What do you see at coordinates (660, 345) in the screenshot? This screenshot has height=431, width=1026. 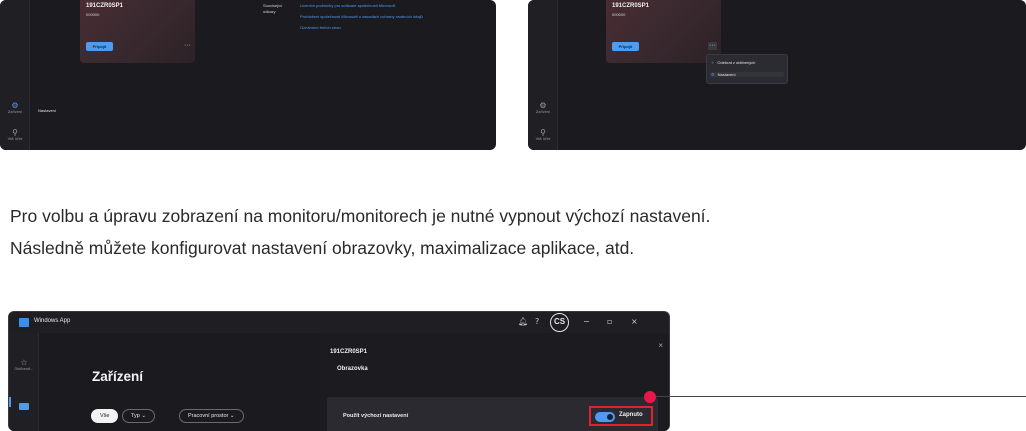 I see `panel-close-icon: ×` at bounding box center [660, 345].